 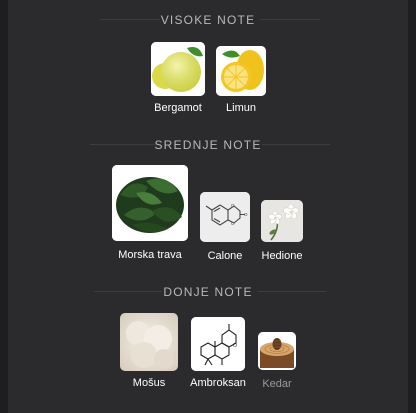 I want to click on lemon-image, so click(x=241, y=71).